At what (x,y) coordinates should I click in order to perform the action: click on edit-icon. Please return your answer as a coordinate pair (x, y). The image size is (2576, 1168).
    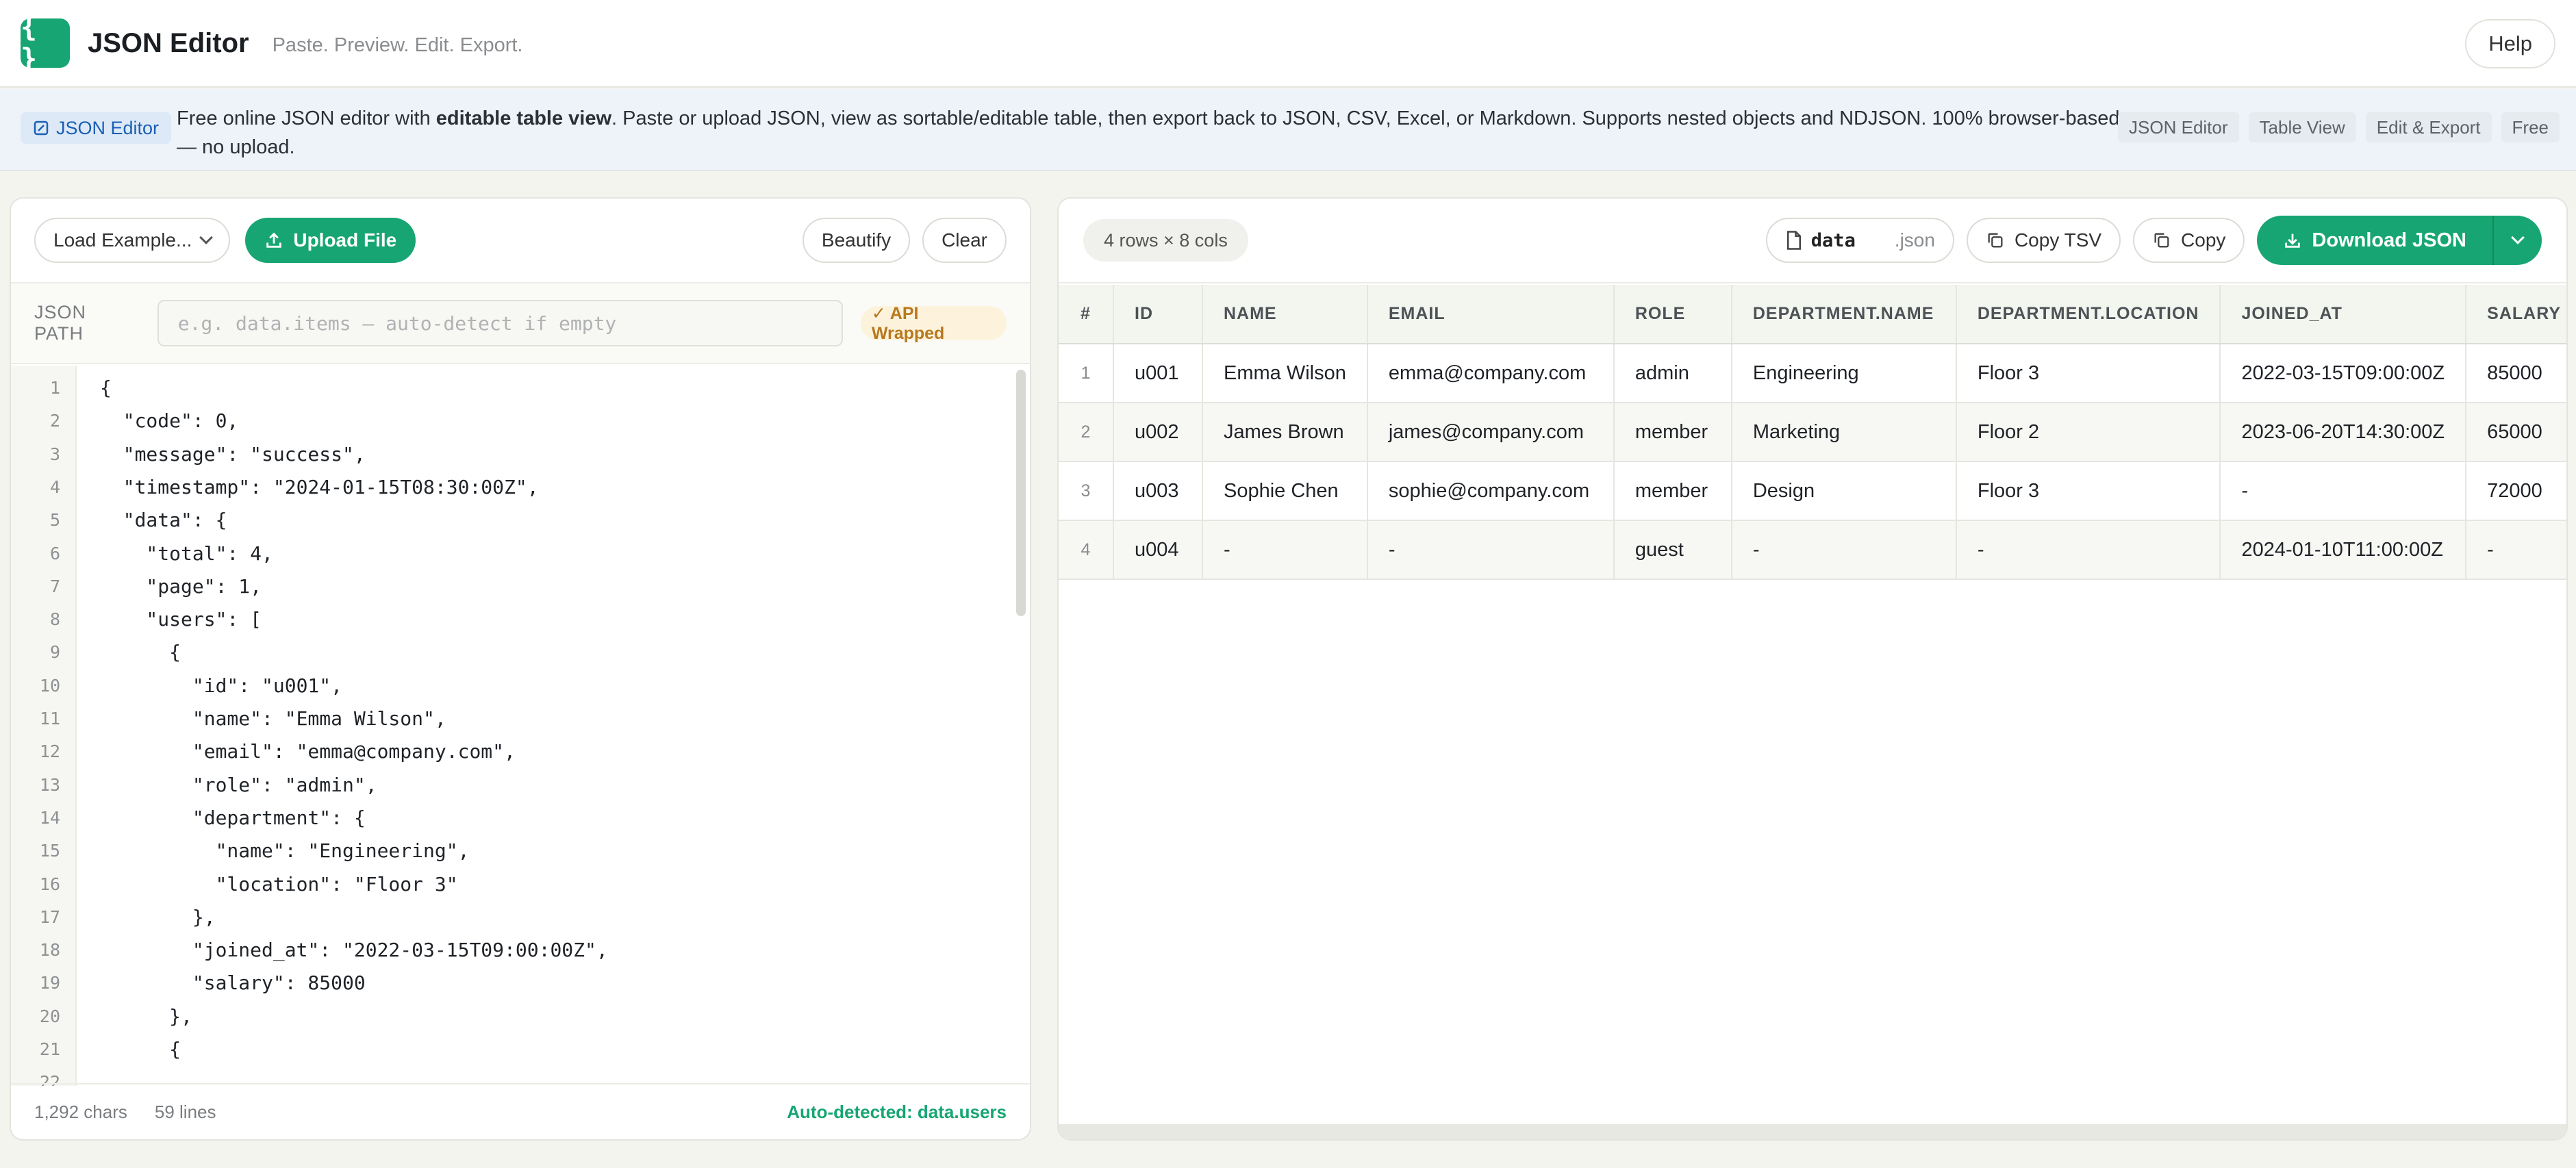
    Looking at the image, I should click on (41, 128).